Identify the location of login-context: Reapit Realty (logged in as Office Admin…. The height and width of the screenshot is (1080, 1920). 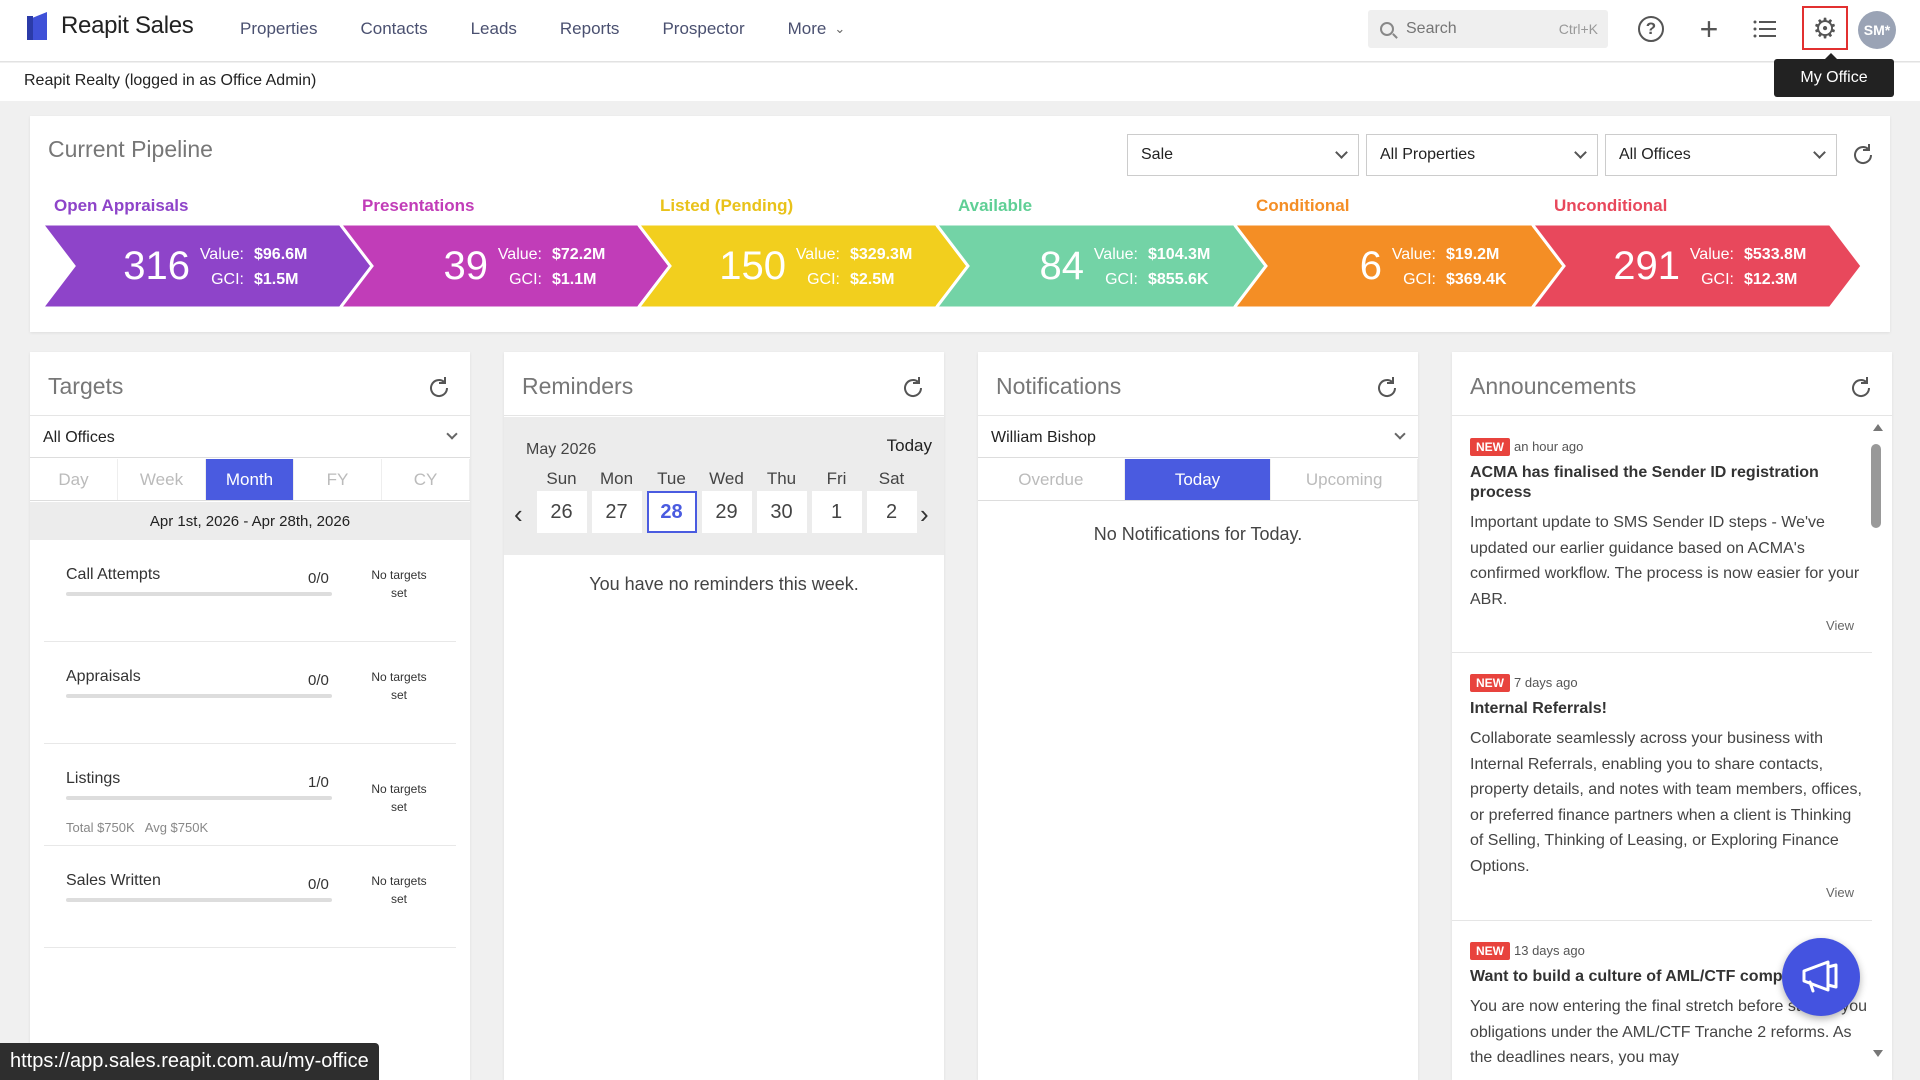
(170, 80).